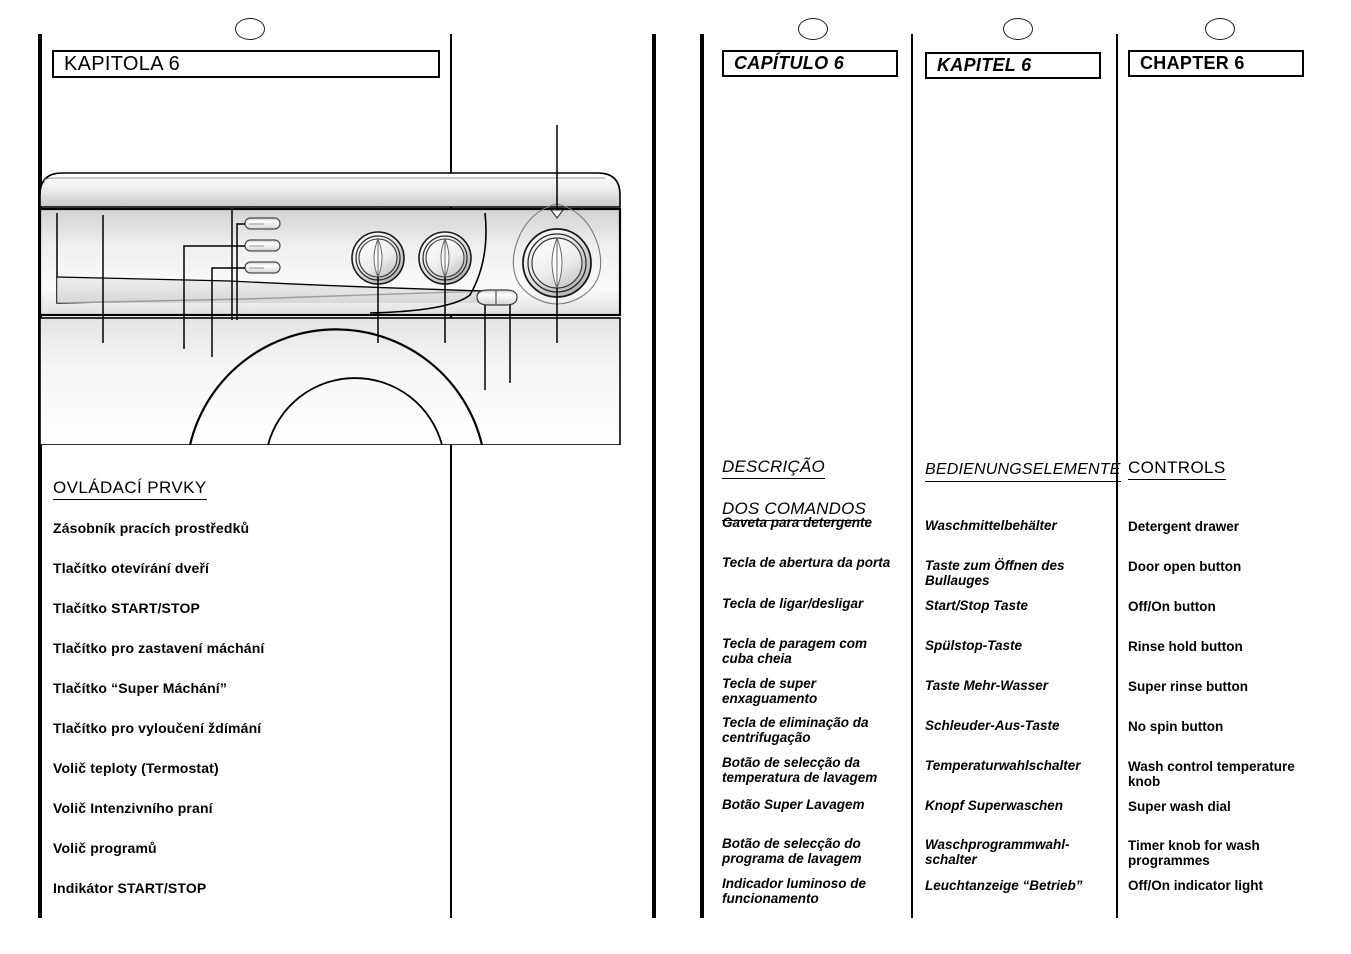 Image resolution: width=1351 pixels, height=954 pixels. What do you see at coordinates (130, 888) in the screenshot?
I see `list-item: Indikátor START/STOP` at bounding box center [130, 888].